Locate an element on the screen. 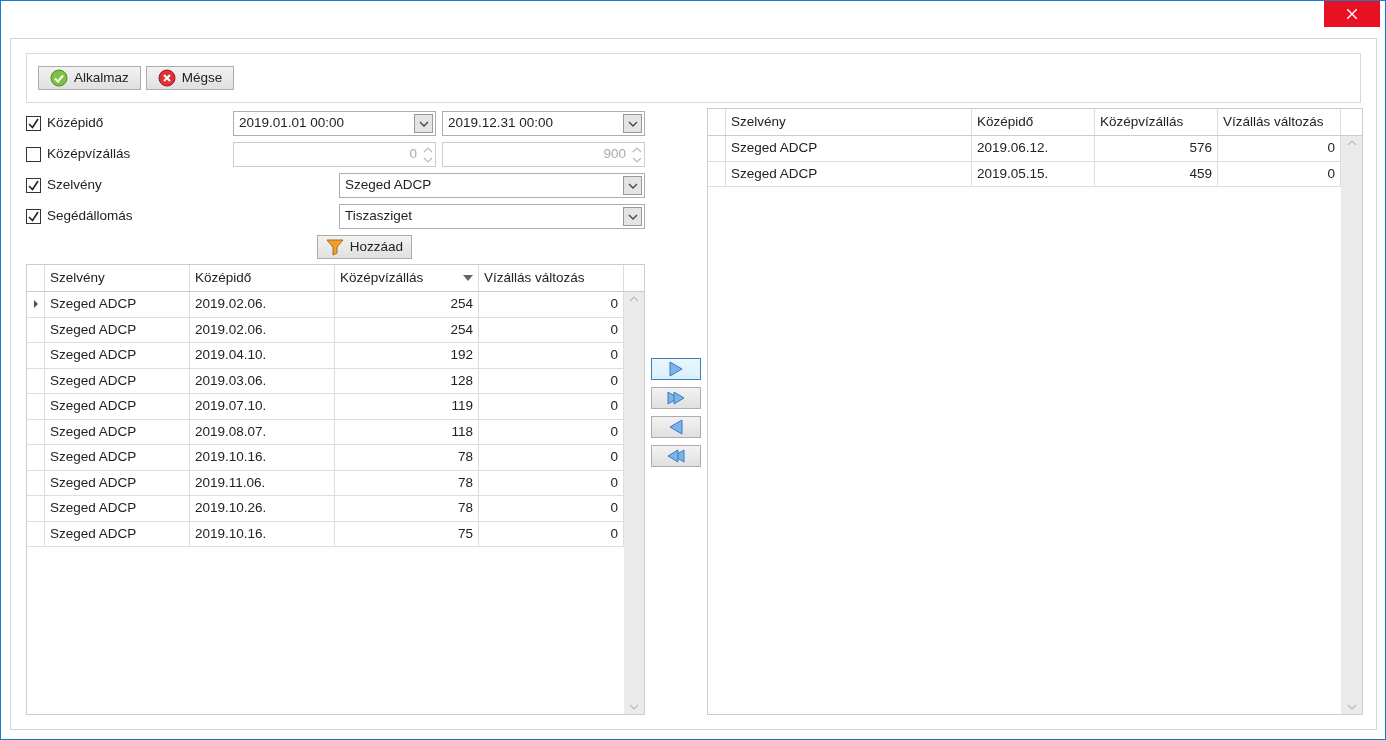  move-all-right-button is located at coordinates (676, 398).